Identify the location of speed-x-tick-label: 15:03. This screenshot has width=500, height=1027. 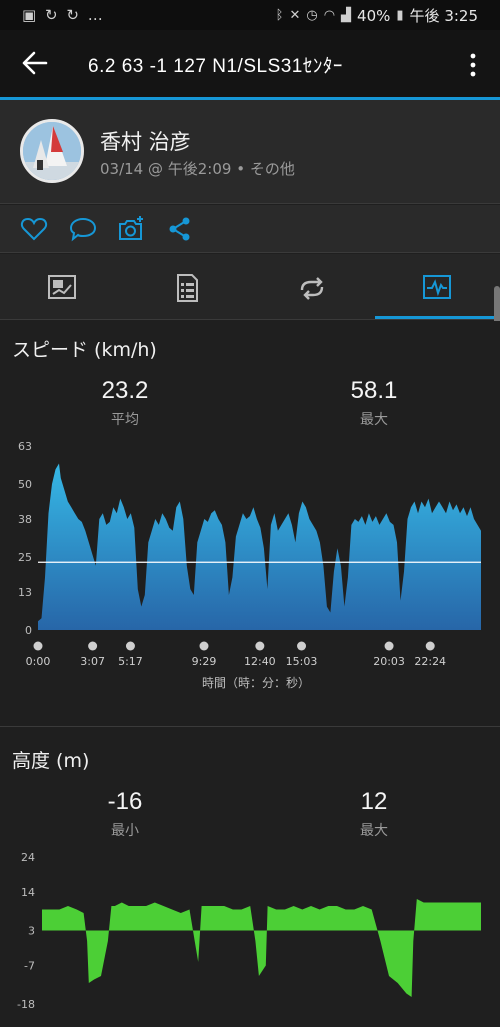
(302, 661).